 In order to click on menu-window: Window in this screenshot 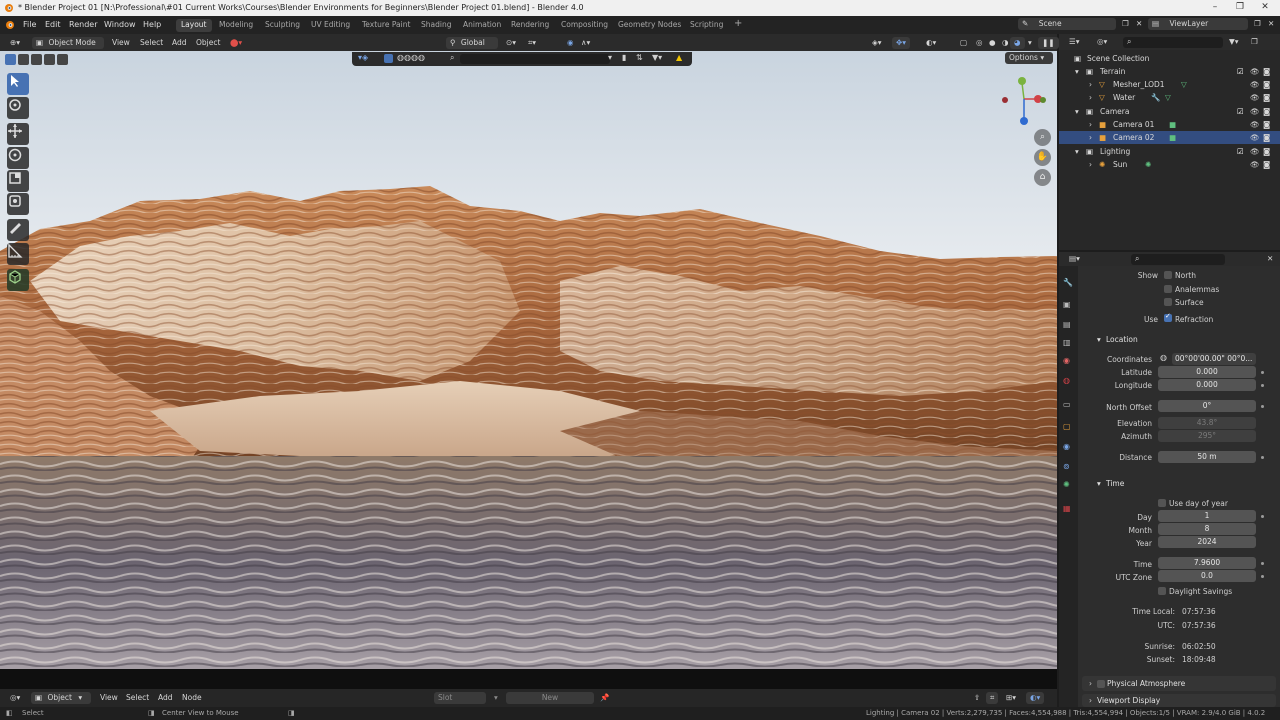, I will do `click(120, 24)`.